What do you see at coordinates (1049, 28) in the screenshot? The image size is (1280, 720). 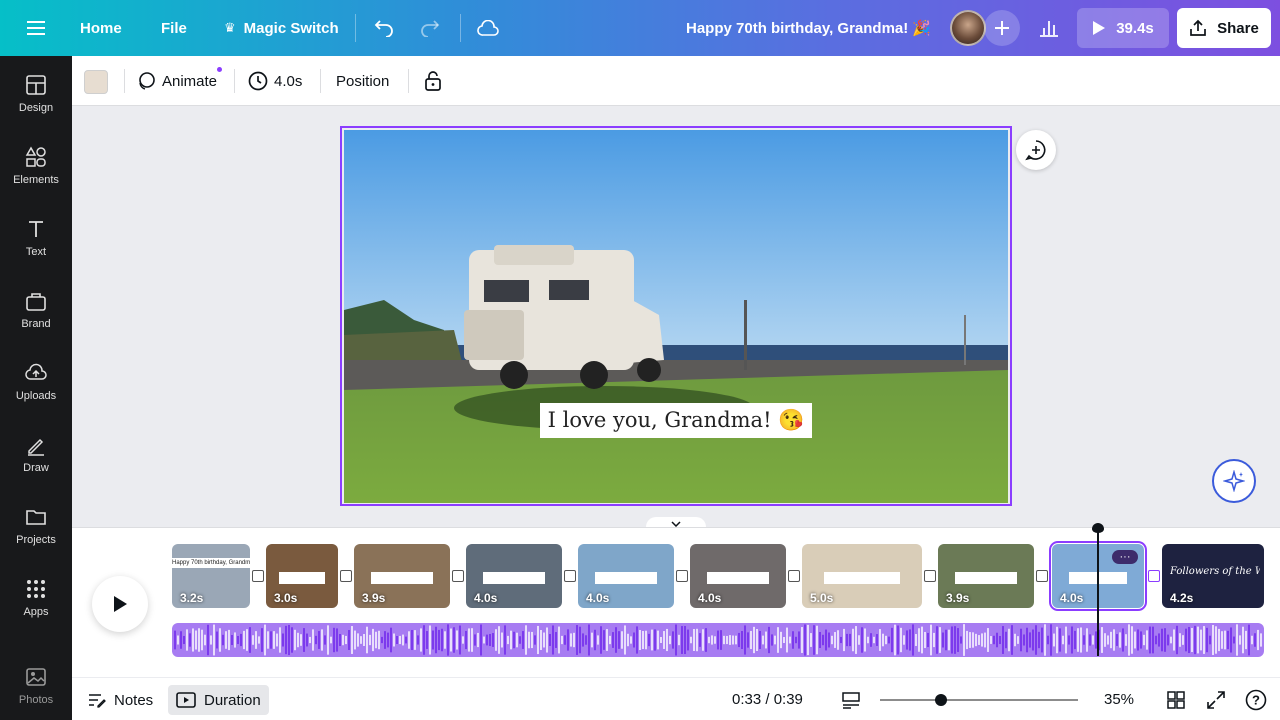 I see `analytics-button` at bounding box center [1049, 28].